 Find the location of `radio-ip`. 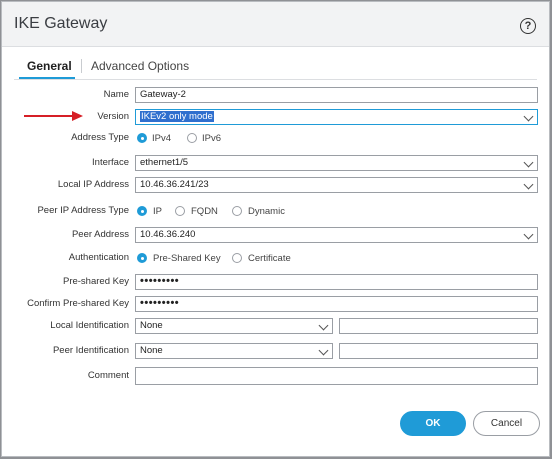

radio-ip is located at coordinates (142, 211).